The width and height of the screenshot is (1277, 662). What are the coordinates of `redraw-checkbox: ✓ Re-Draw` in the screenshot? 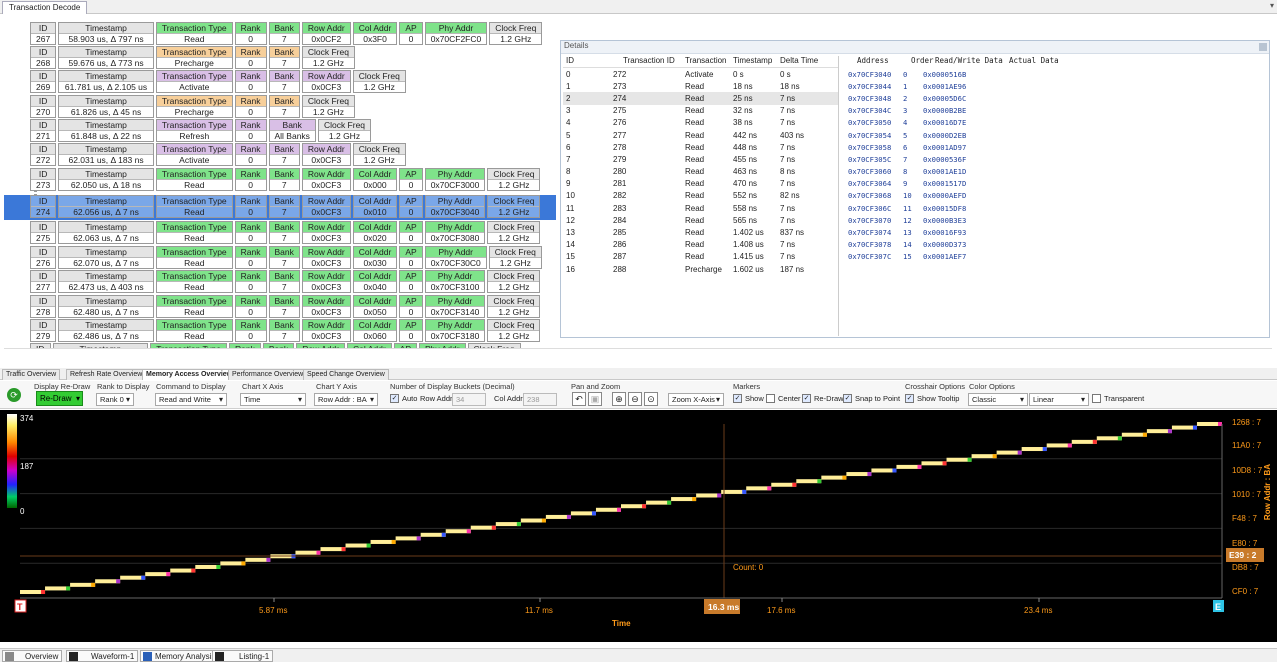 It's located at (823, 398).